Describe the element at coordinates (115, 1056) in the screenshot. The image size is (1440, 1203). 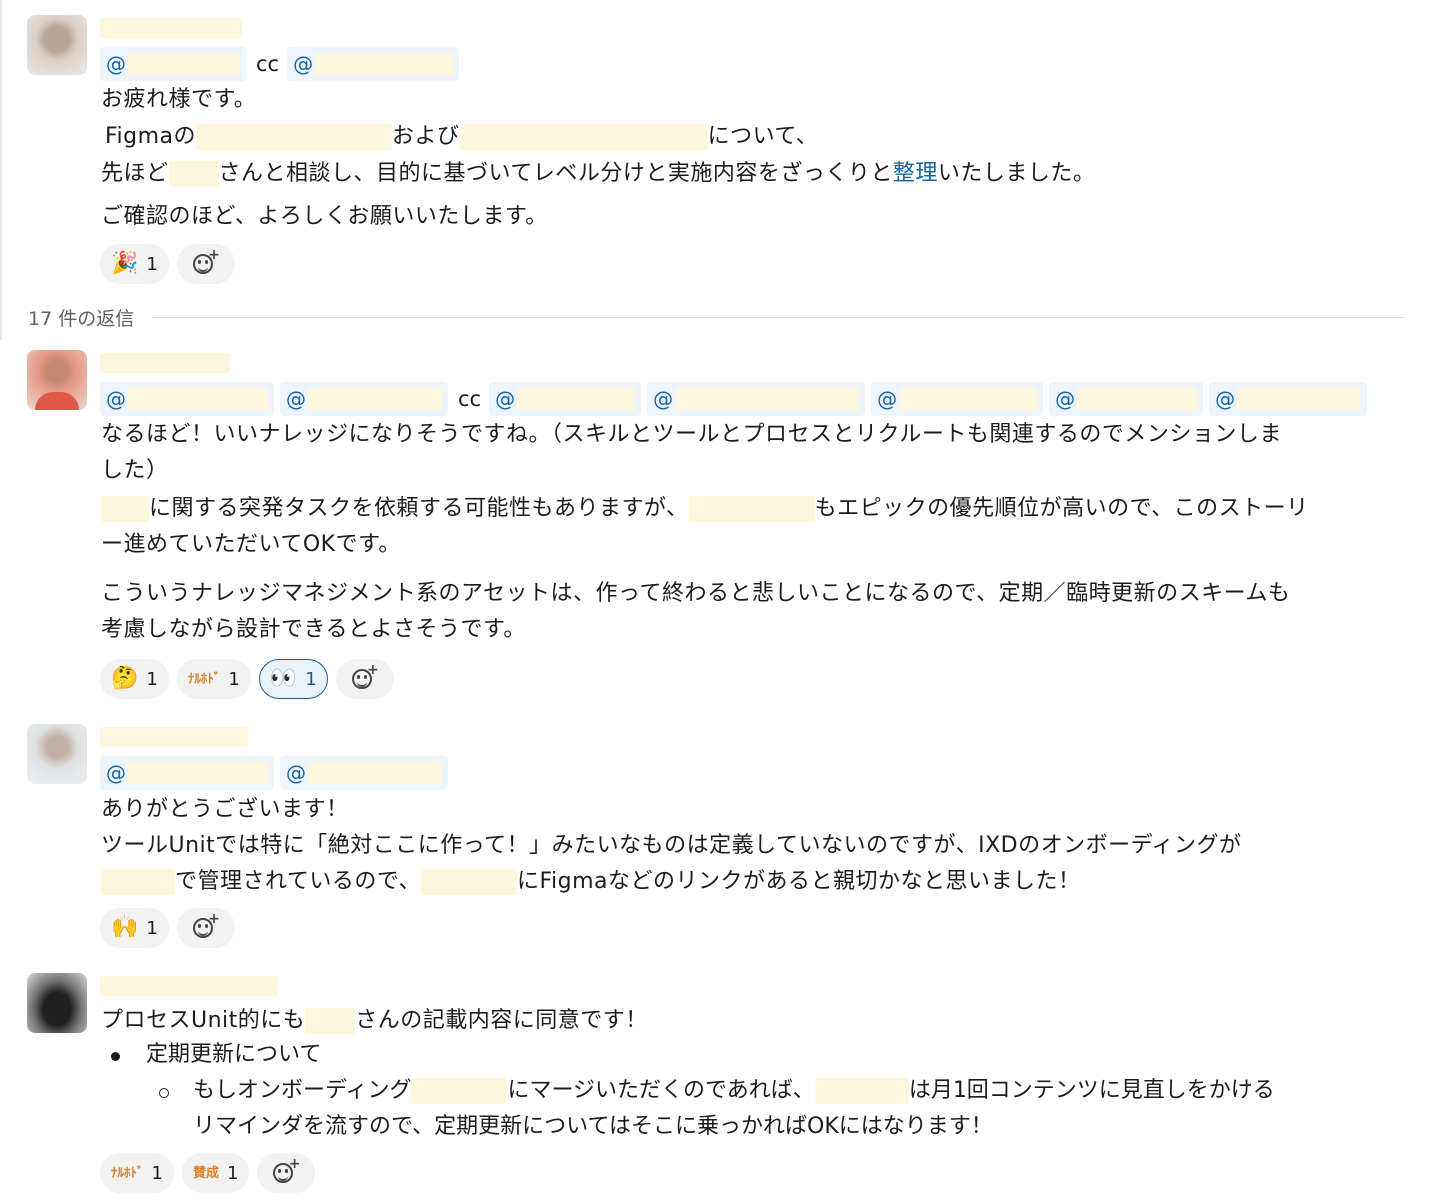
I see `bullet-dot` at that location.